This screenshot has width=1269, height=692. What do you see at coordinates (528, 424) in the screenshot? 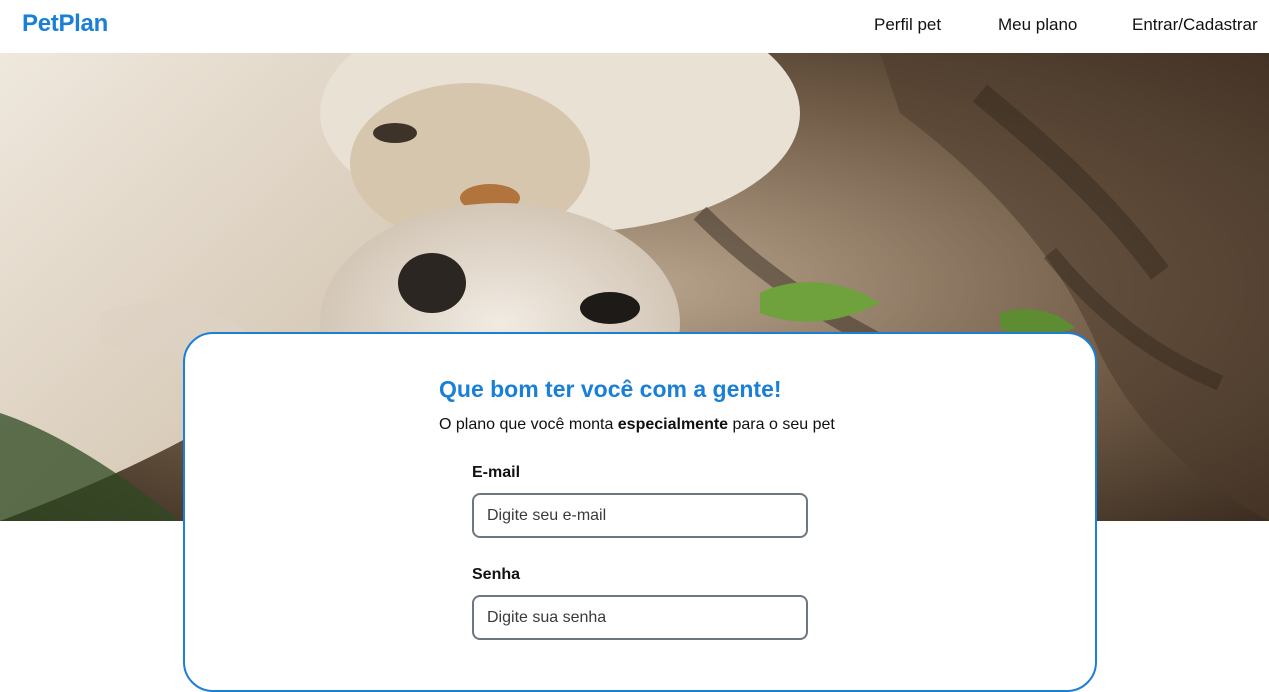
I see `subtitle-text-before: O plano que você monta` at bounding box center [528, 424].